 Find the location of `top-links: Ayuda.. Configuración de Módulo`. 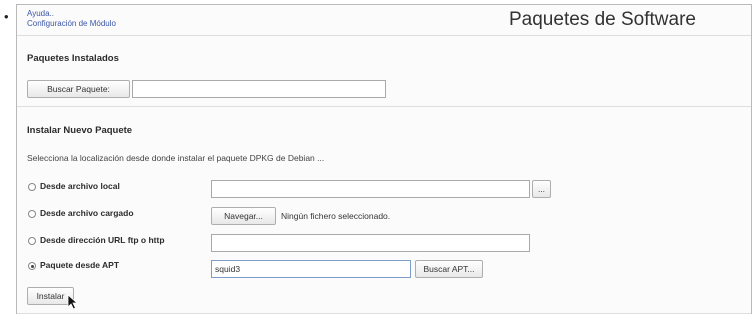

top-links: Ayuda.. Configuración de Módulo is located at coordinates (71, 19).